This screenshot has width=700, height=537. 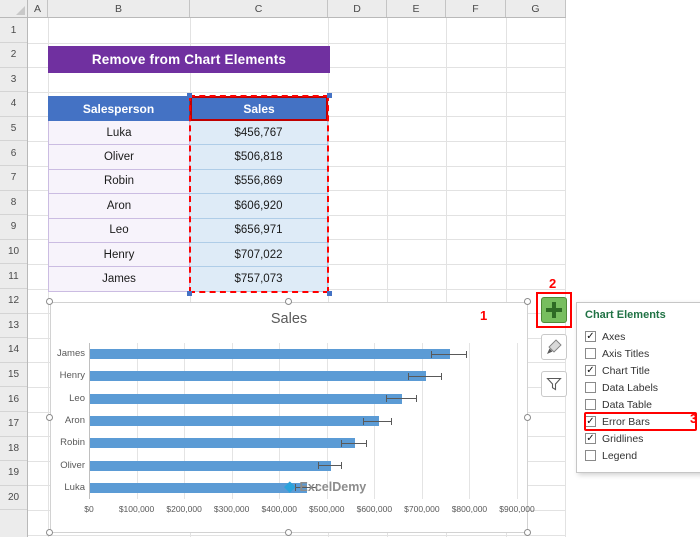 What do you see at coordinates (259, 279) in the screenshot?
I see `sales-cell: $757,073` at bounding box center [259, 279].